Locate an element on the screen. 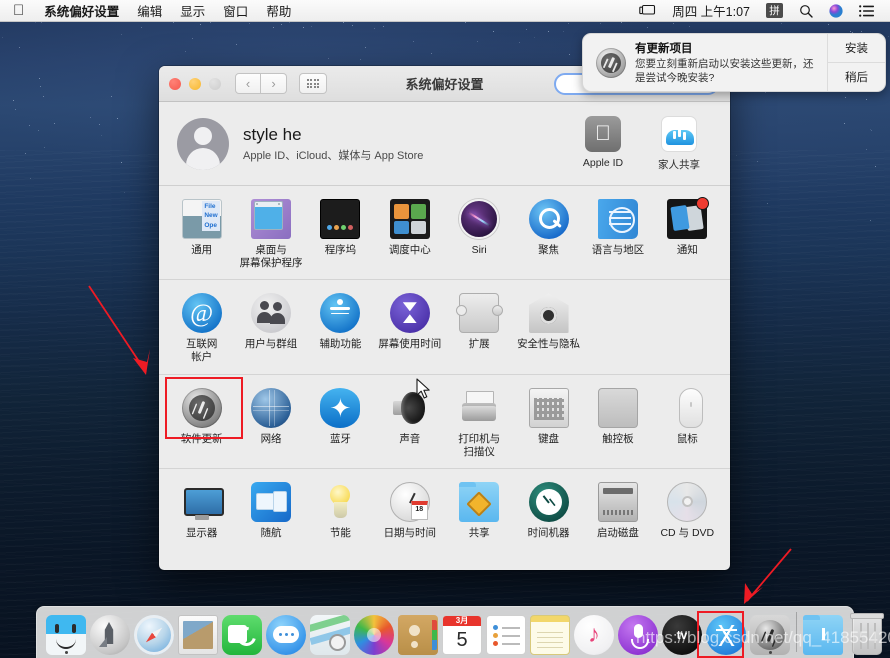  dock-item-safari is located at coordinates (154, 632).